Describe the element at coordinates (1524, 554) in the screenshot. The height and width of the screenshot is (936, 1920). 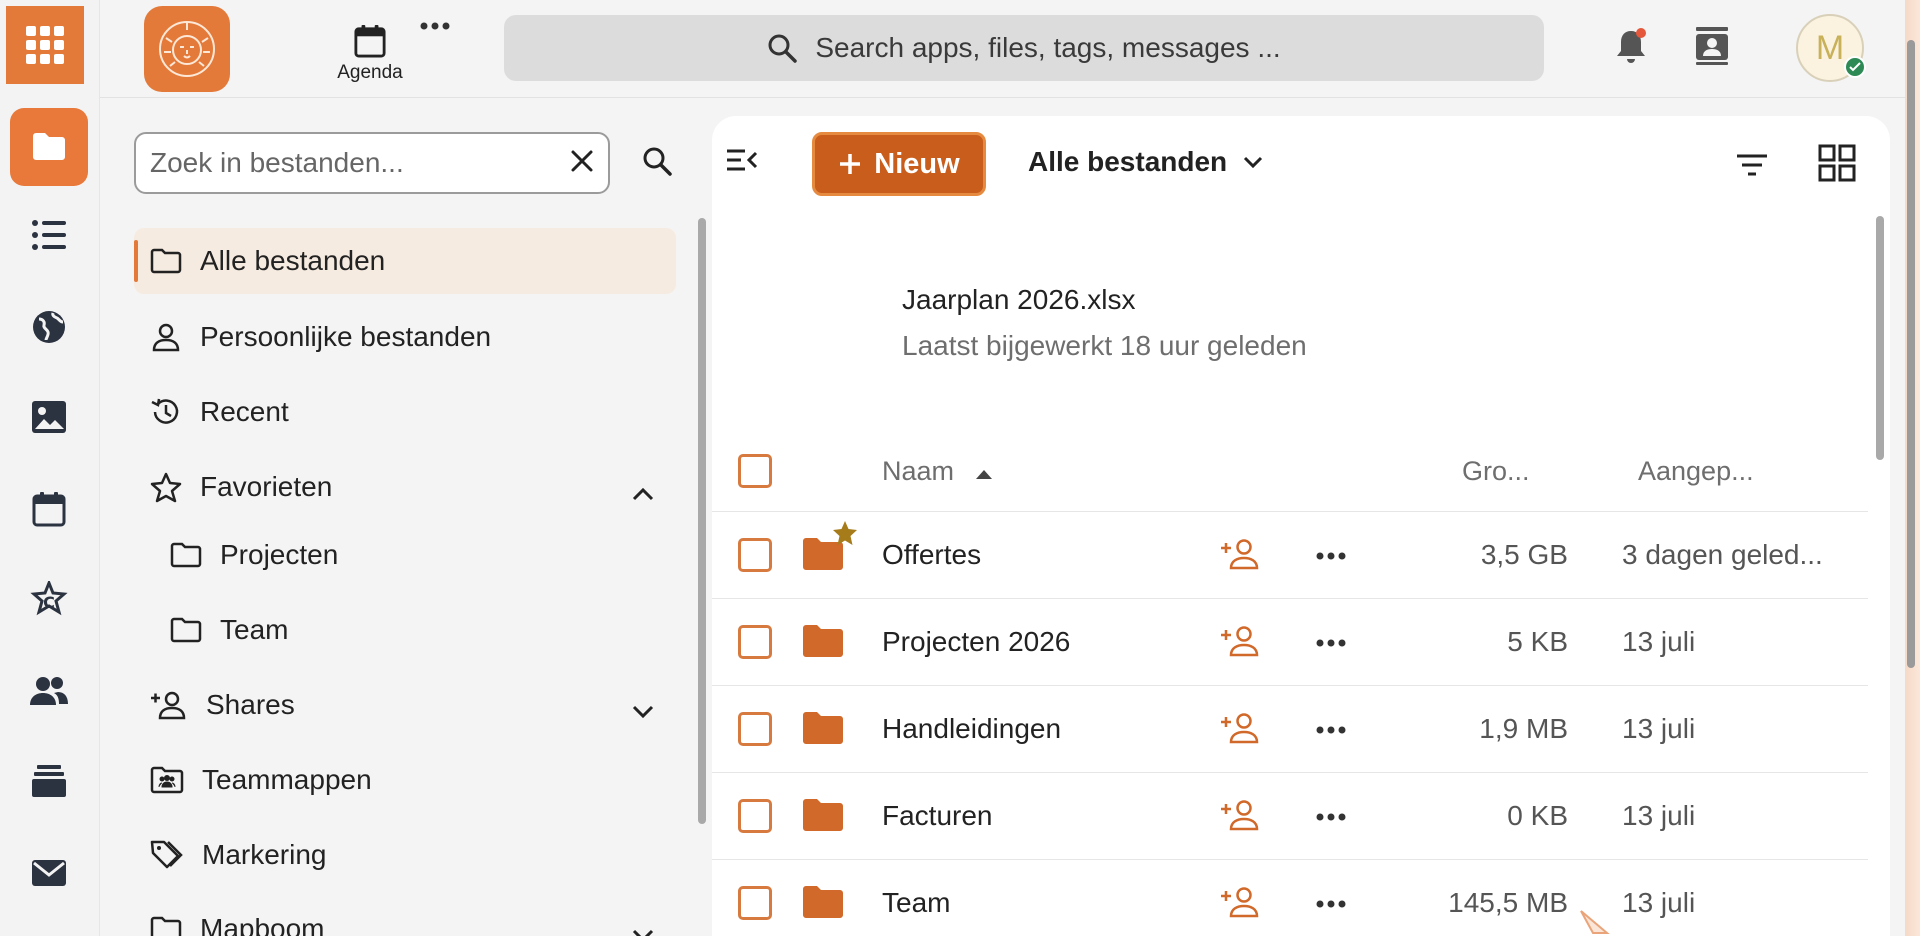
I see `file-size: 3,5 GB` at that location.